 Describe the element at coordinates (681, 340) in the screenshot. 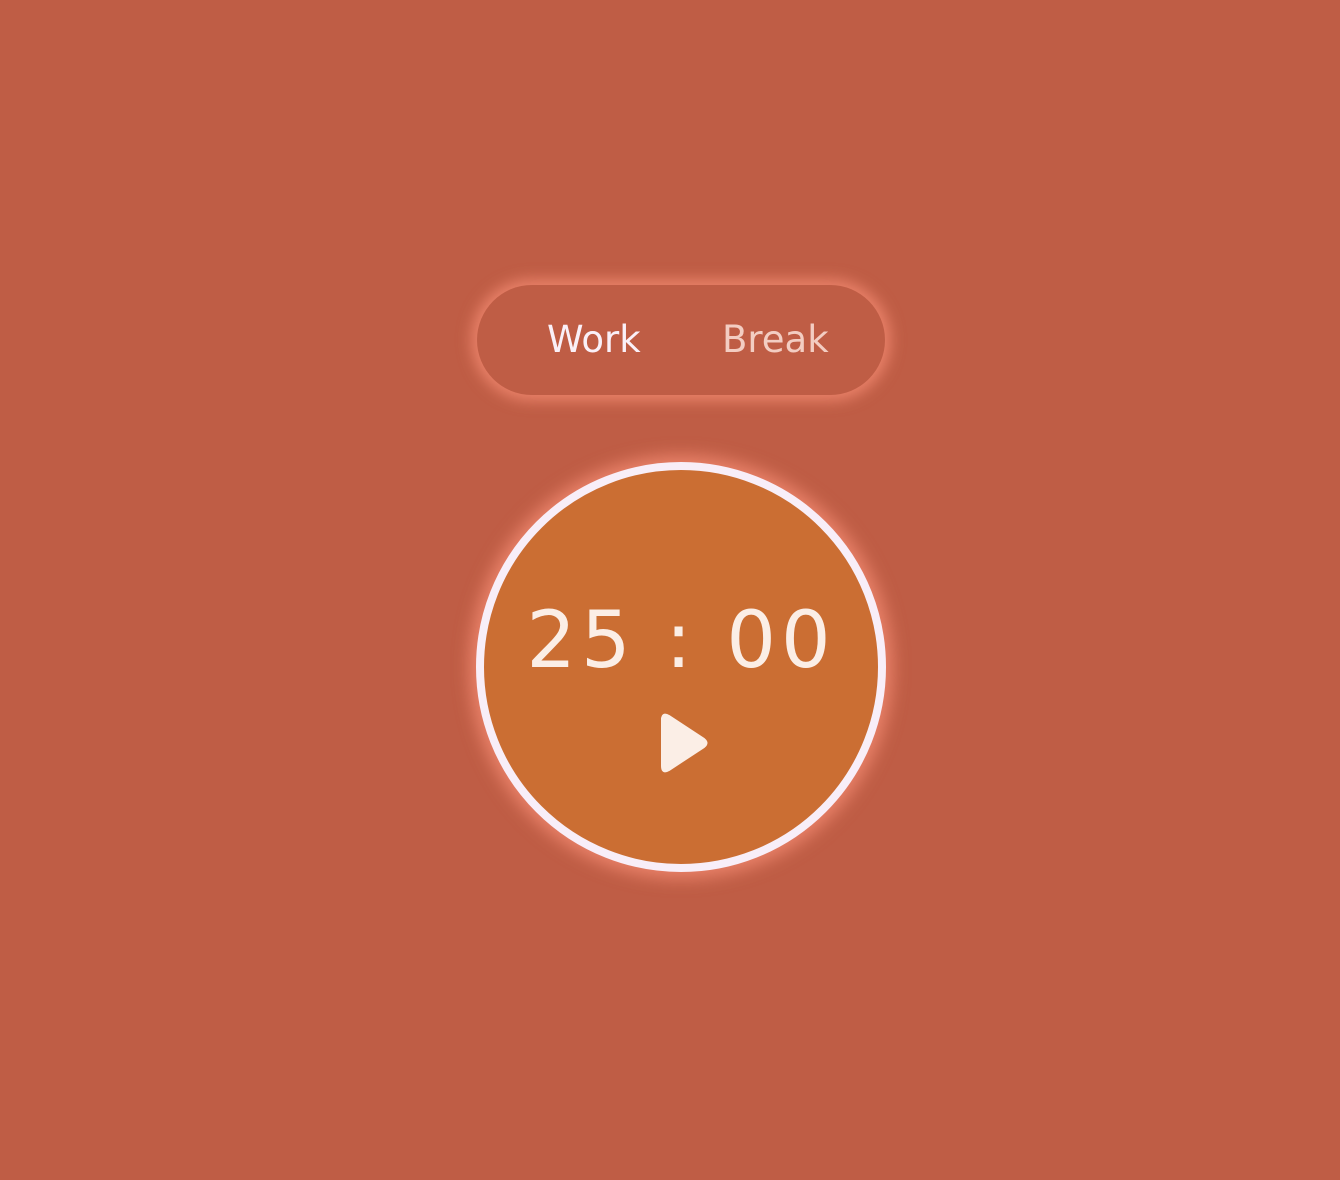

I see `mode-toggle: Work Break` at that location.